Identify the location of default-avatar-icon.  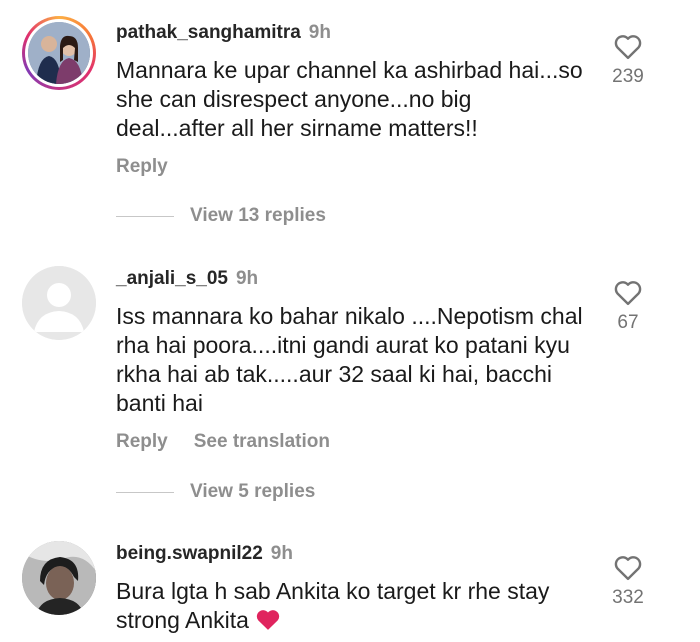
(59, 303).